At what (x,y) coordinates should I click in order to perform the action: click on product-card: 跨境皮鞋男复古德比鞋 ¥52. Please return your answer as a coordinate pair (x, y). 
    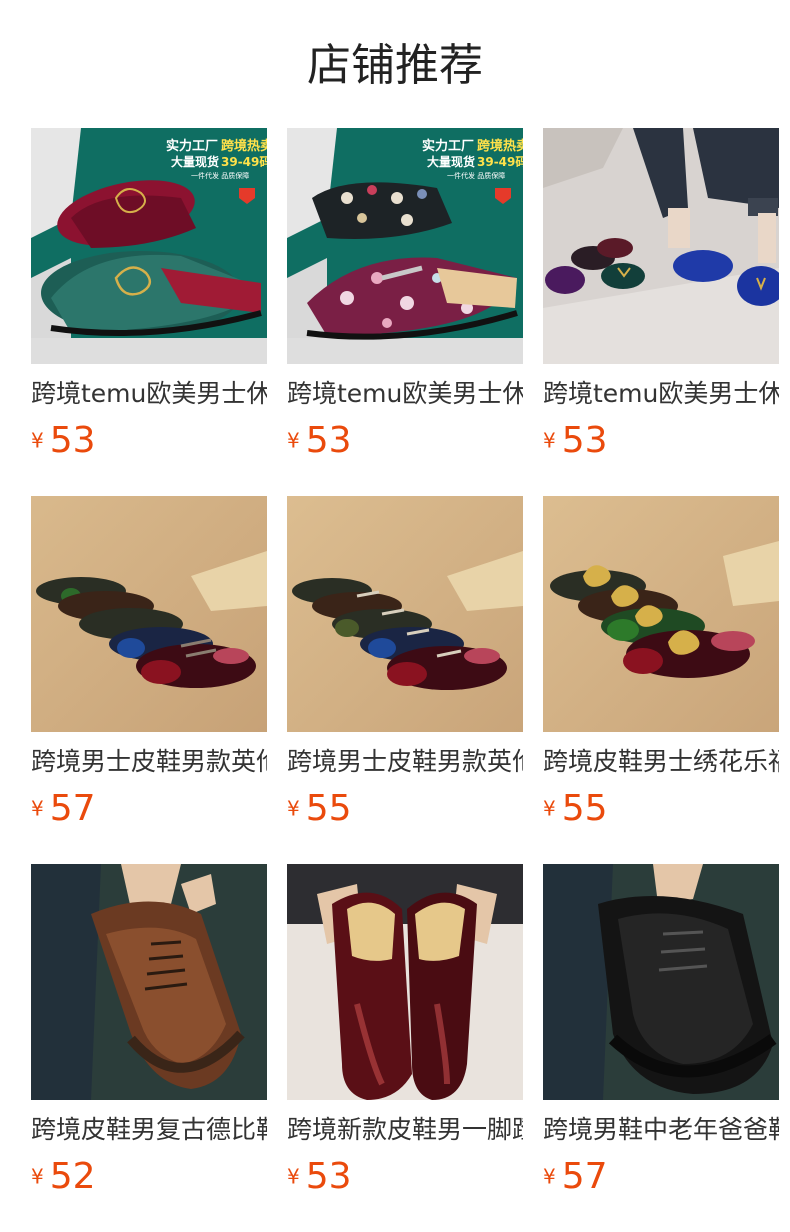
    Looking at the image, I should click on (149, 1030).